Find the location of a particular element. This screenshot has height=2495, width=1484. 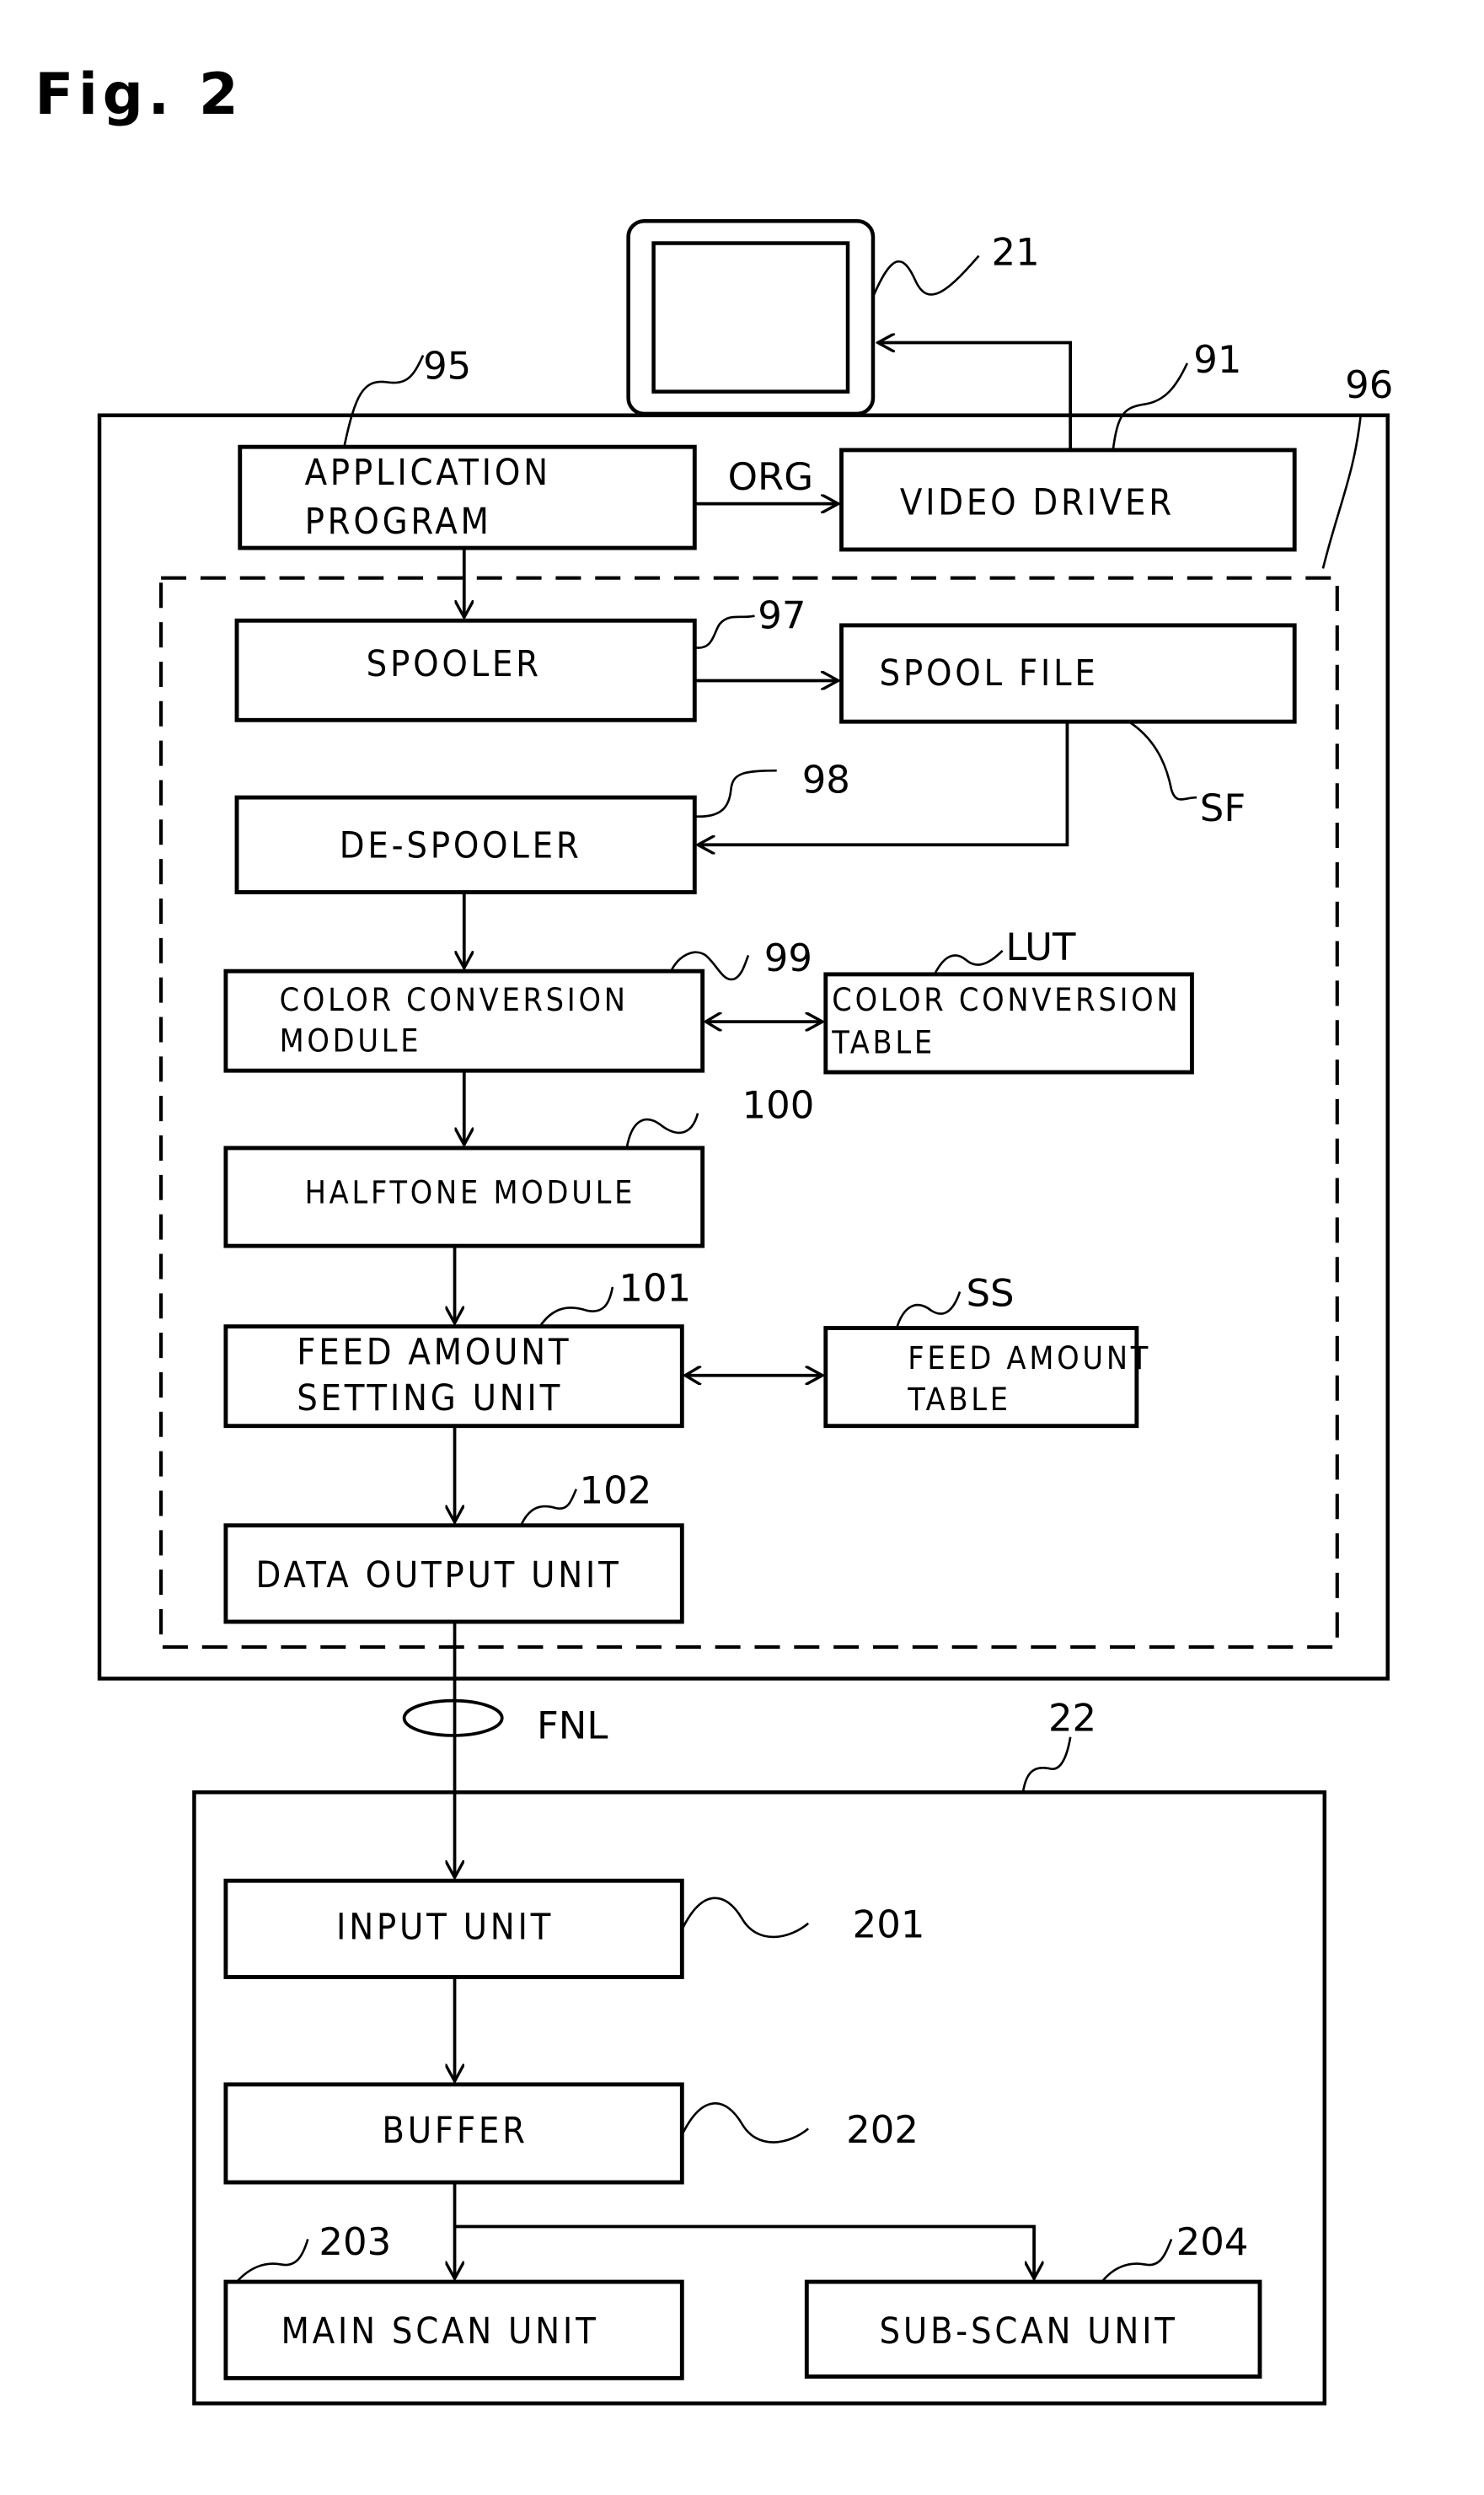

fnl-bundle-icon is located at coordinates (453, 1717).